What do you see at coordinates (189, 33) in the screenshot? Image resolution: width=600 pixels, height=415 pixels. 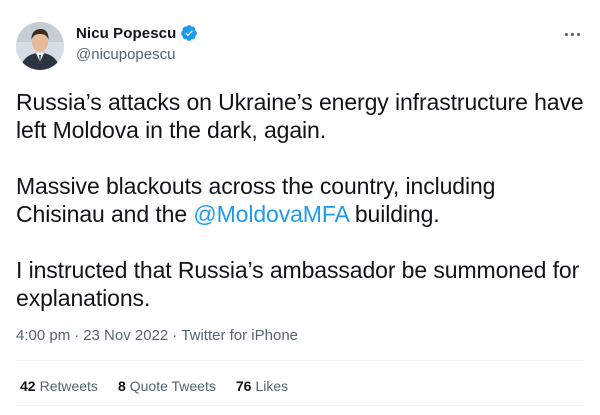 I see `verified-badge-icon` at bounding box center [189, 33].